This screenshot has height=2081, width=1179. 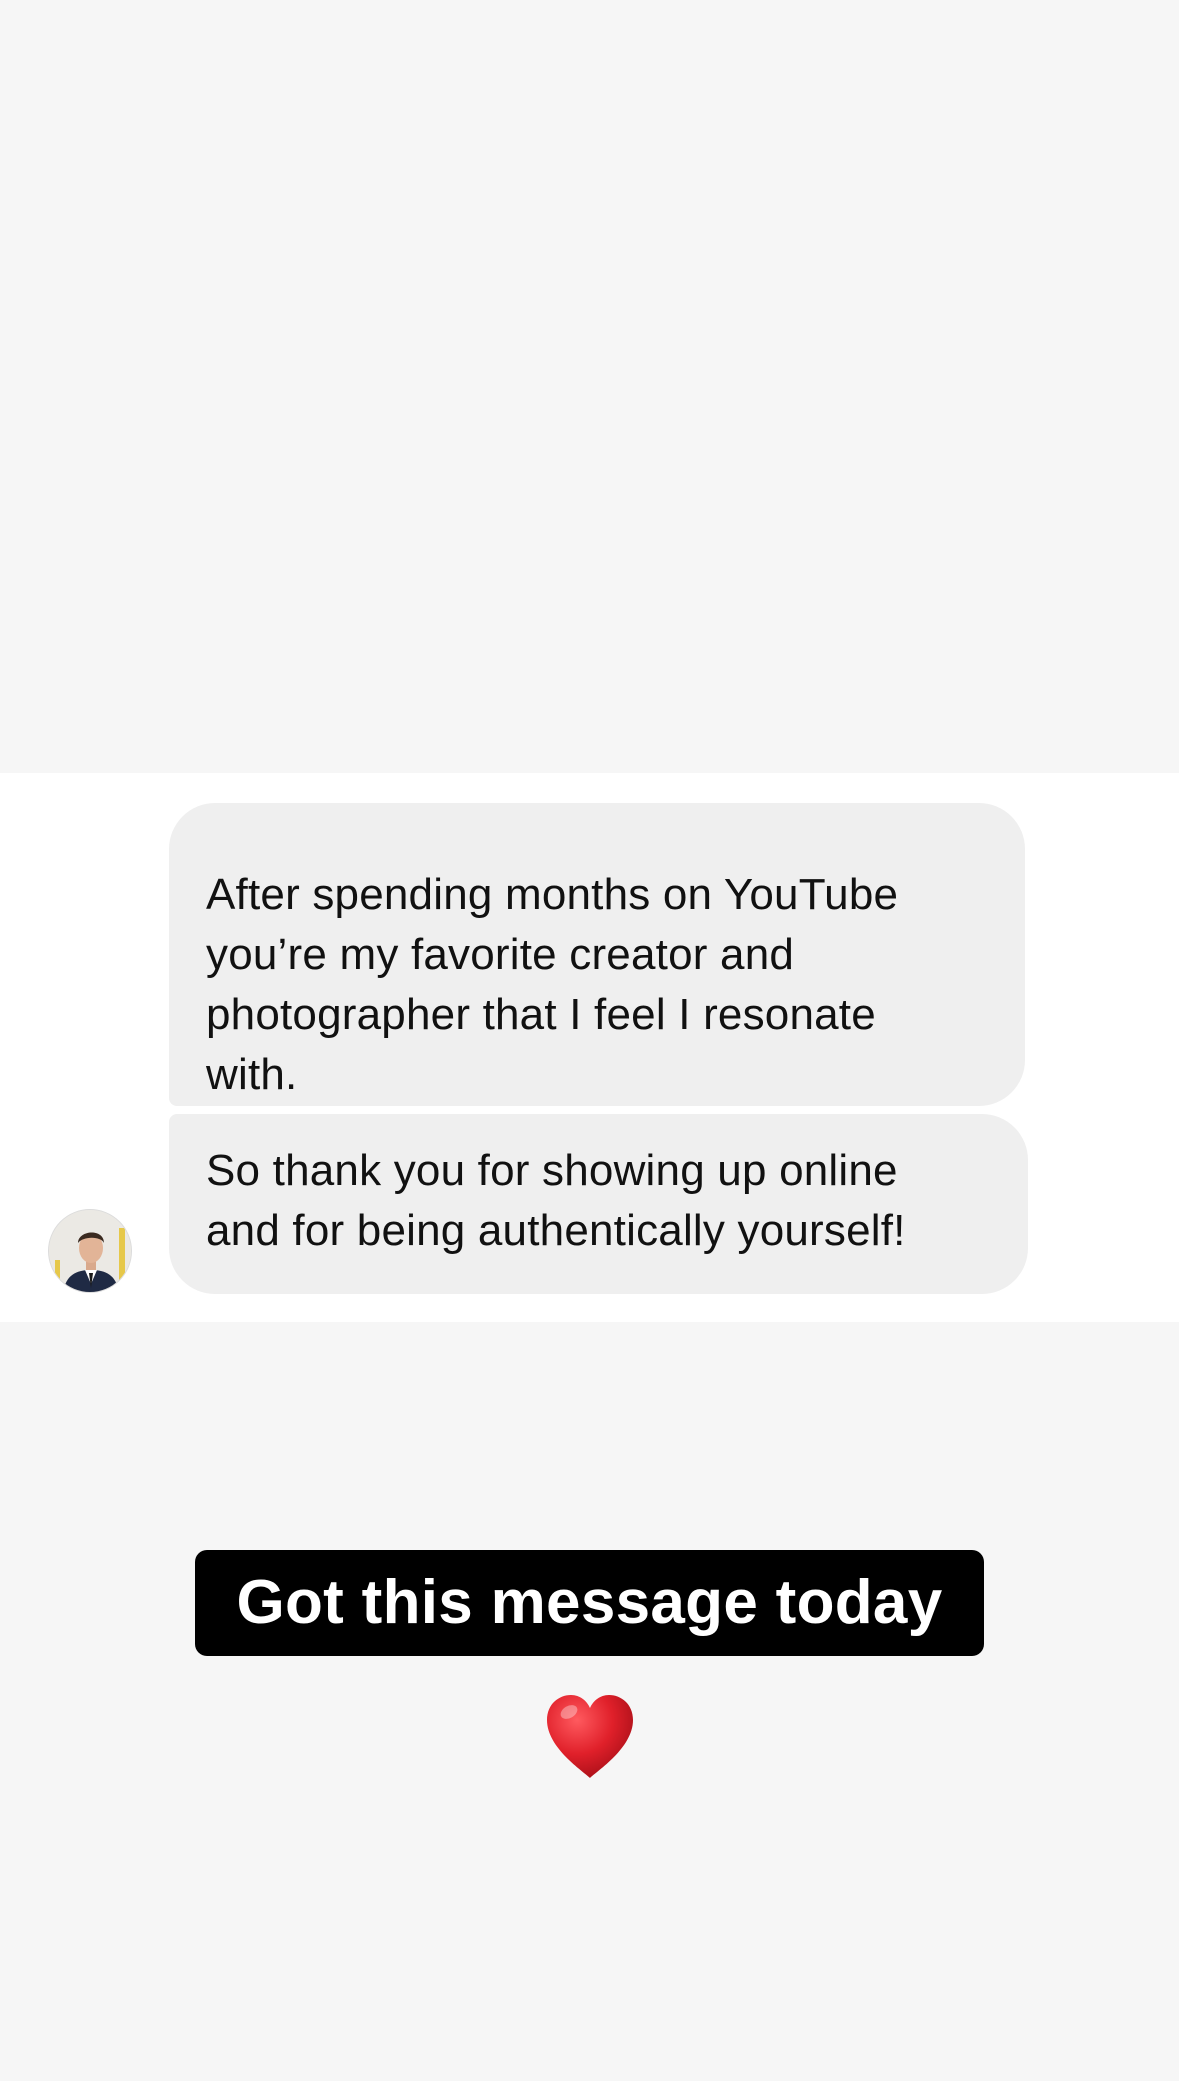 What do you see at coordinates (589, 1603) in the screenshot?
I see `caption-sticker: Got this message today` at bounding box center [589, 1603].